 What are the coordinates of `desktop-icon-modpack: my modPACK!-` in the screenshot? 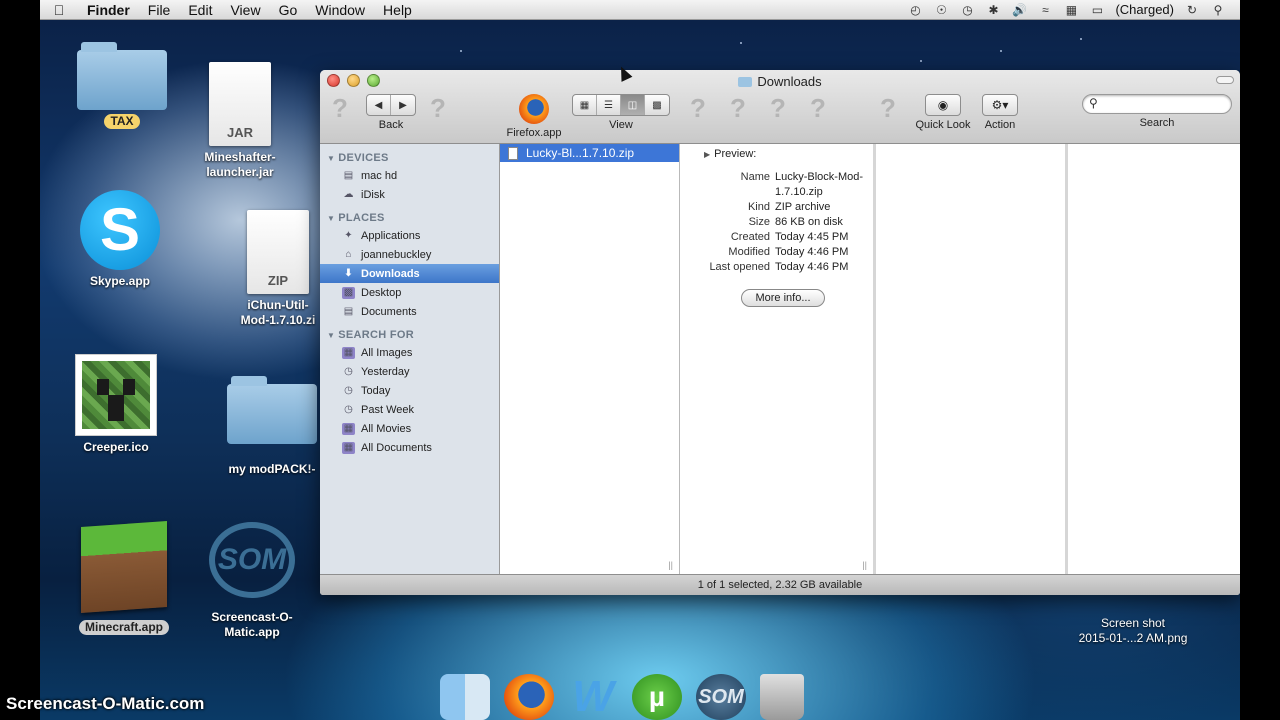 It's located at (272, 426).